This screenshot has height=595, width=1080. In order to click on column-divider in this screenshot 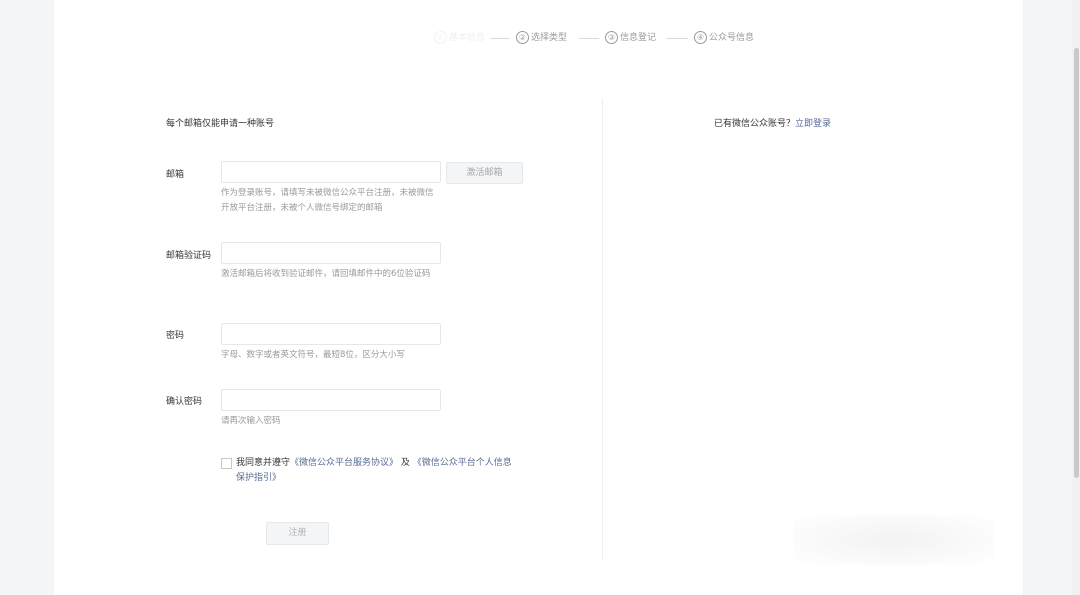, I will do `click(602, 329)`.